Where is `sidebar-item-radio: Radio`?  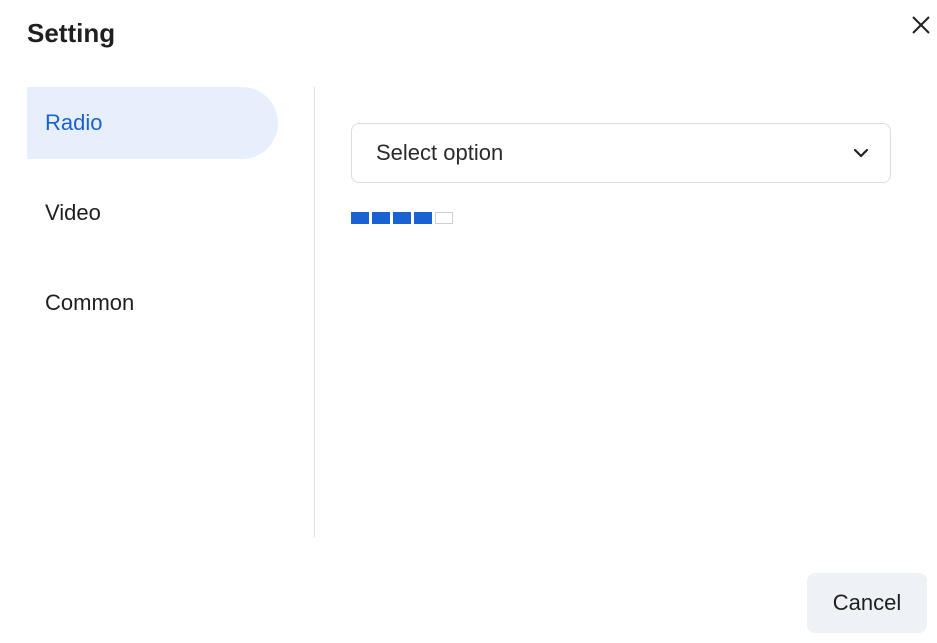 sidebar-item-radio: Radio is located at coordinates (152, 123).